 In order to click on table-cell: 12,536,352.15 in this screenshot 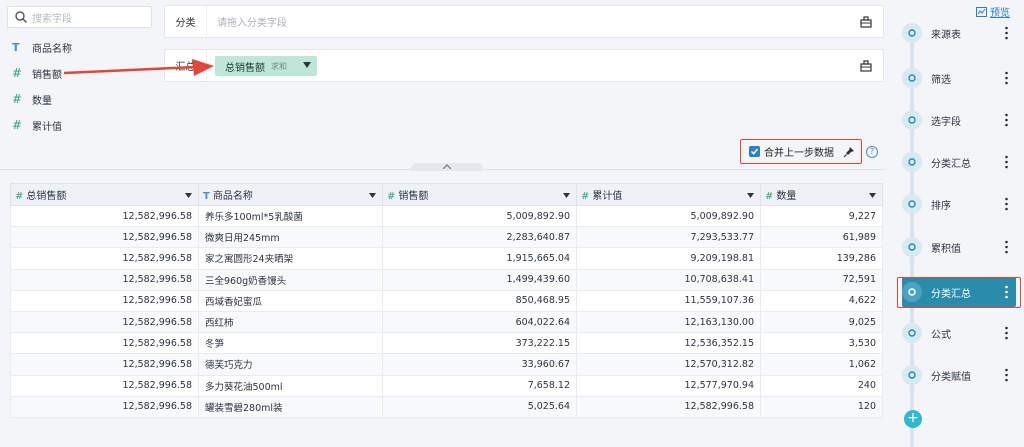, I will do `click(668, 343)`.